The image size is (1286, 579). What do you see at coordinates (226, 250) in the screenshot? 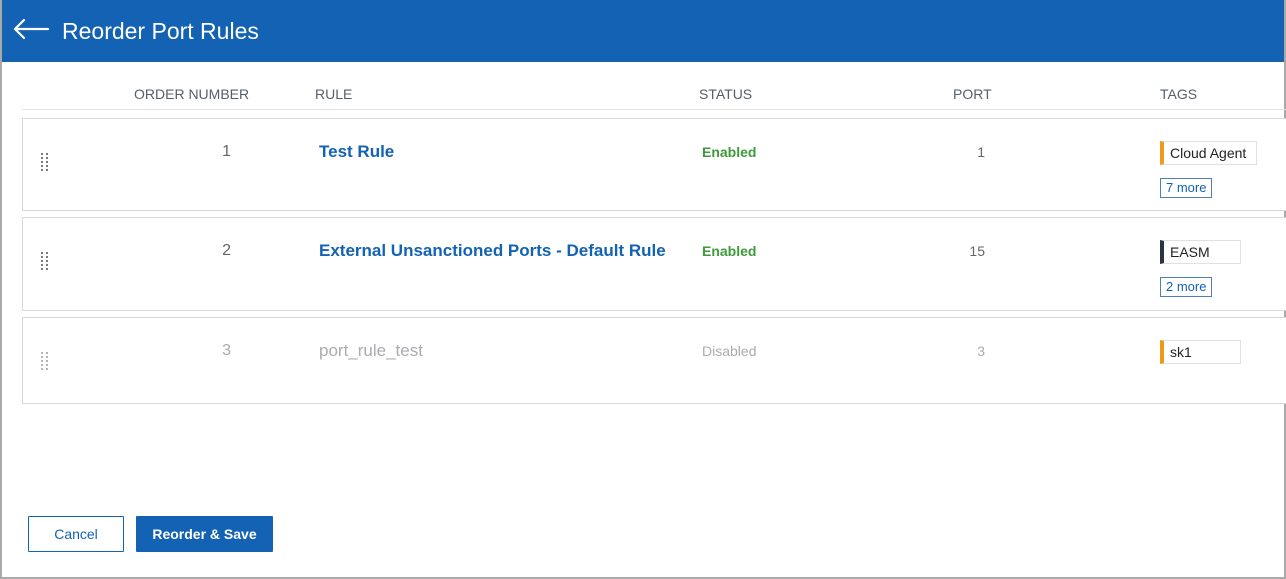
I see `order-number: 2` at bounding box center [226, 250].